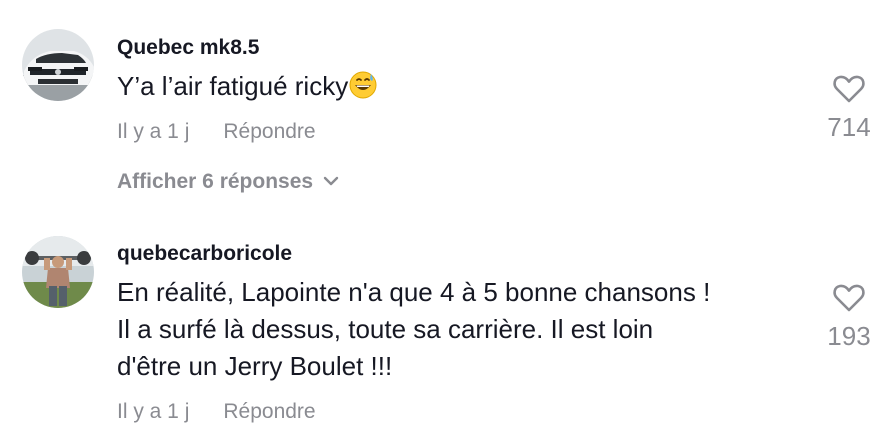 The image size is (892, 444). What do you see at coordinates (215, 181) in the screenshot?
I see `view-replies-label: Afficher 6 réponses` at bounding box center [215, 181].